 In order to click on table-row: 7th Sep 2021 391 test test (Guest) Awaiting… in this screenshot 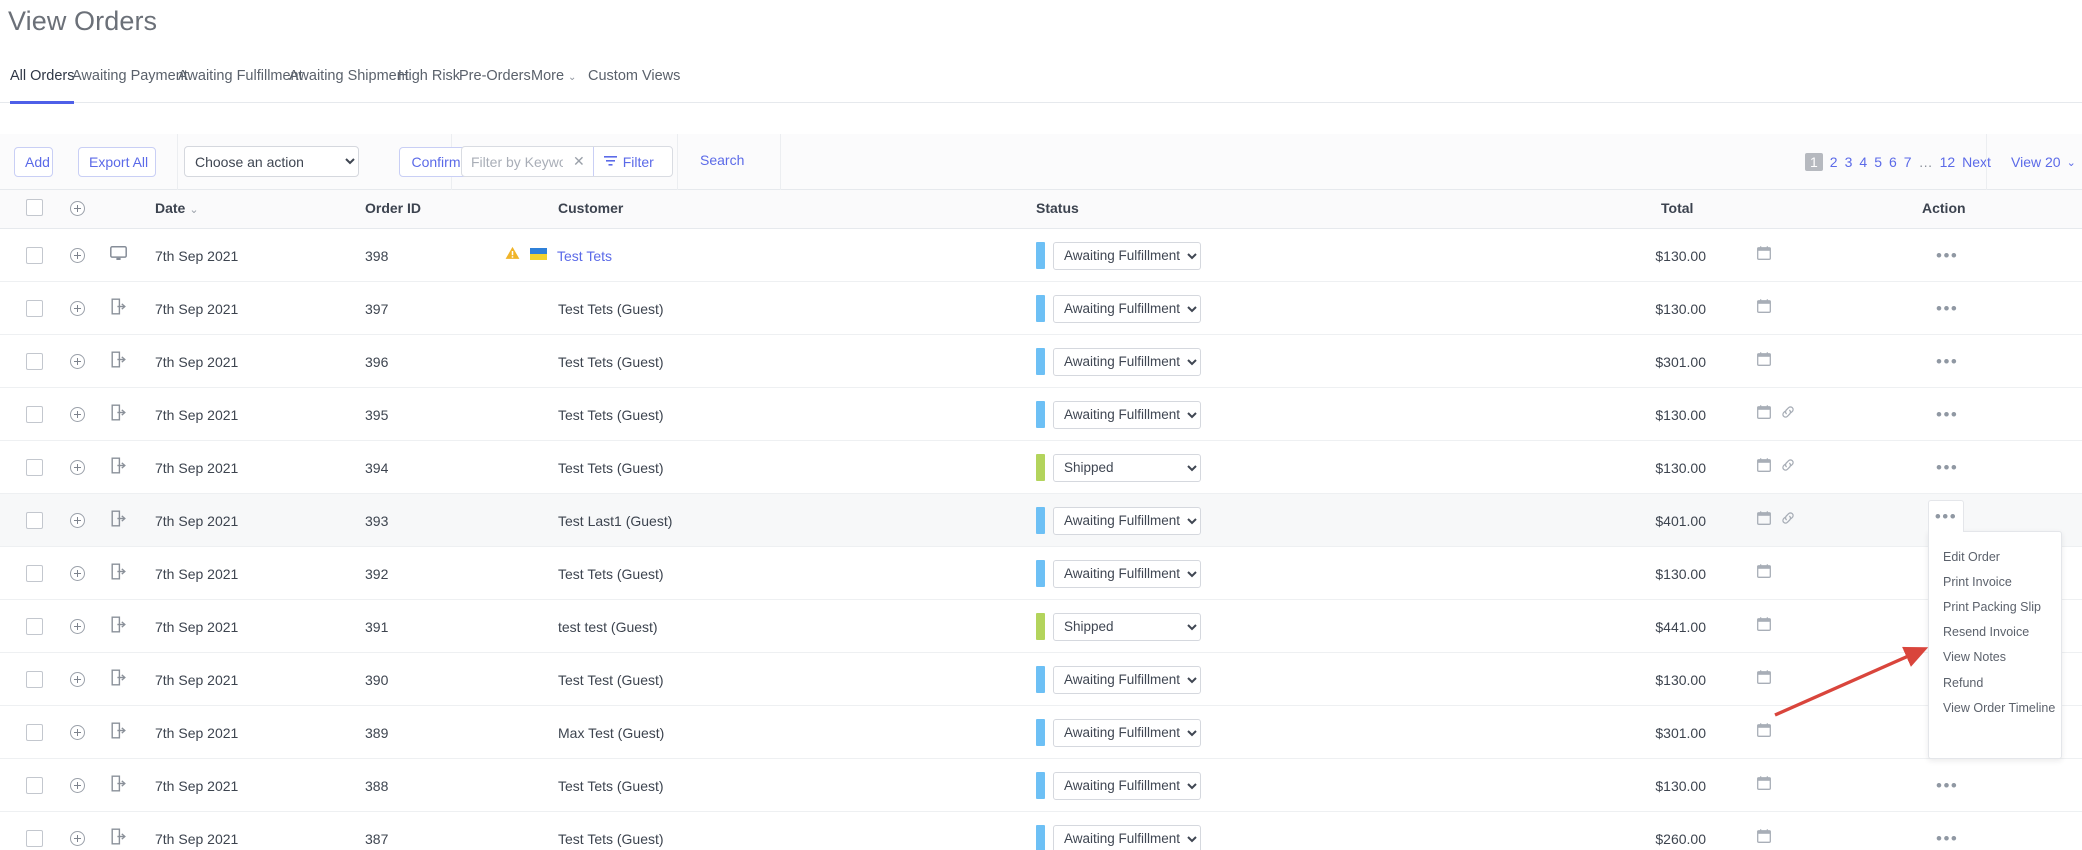, I will do `click(1041, 626)`.